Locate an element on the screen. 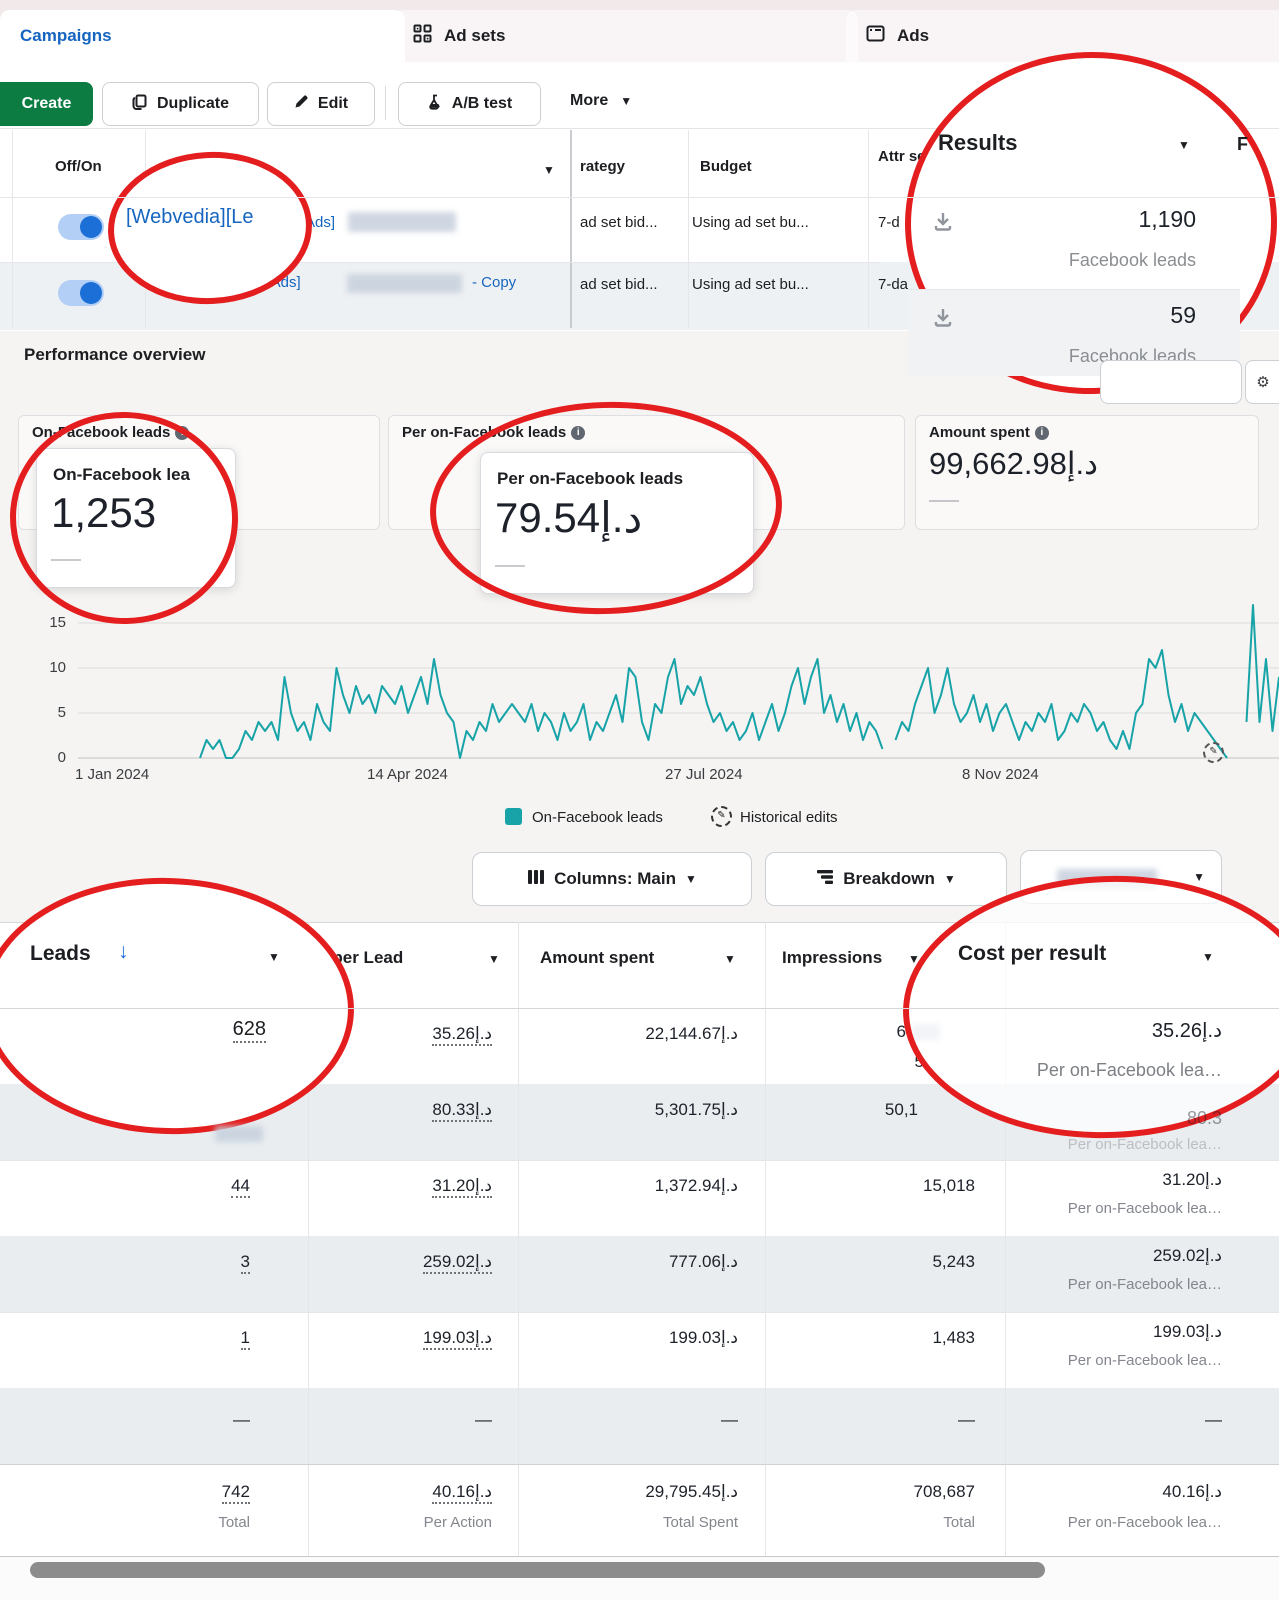  column-header-cost-per-result: Cost per result is located at coordinates (1032, 954).